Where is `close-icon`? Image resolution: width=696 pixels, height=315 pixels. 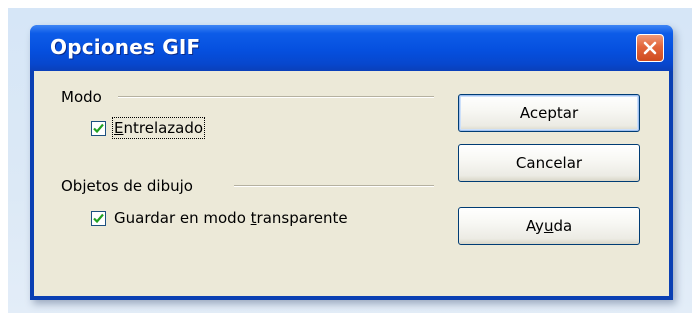
close-icon is located at coordinates (650, 48).